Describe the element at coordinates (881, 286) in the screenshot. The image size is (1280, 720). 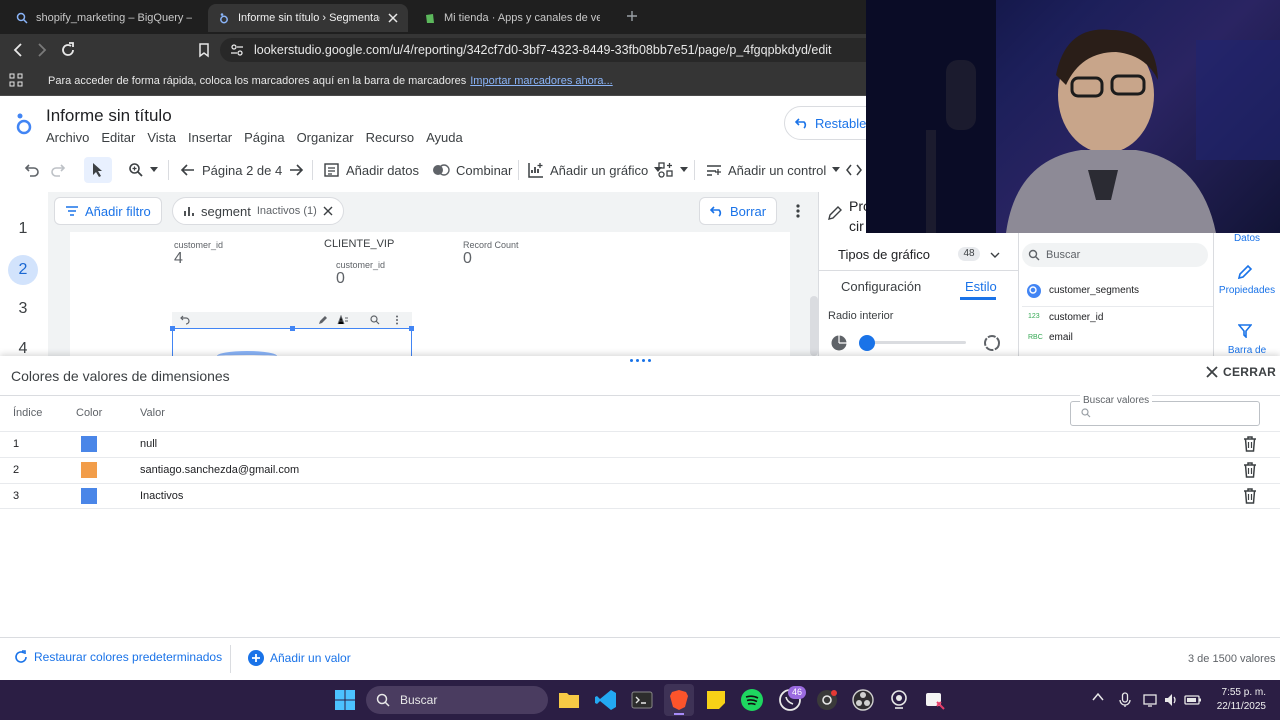
I see `tab-configuracion: Configuración` at that location.